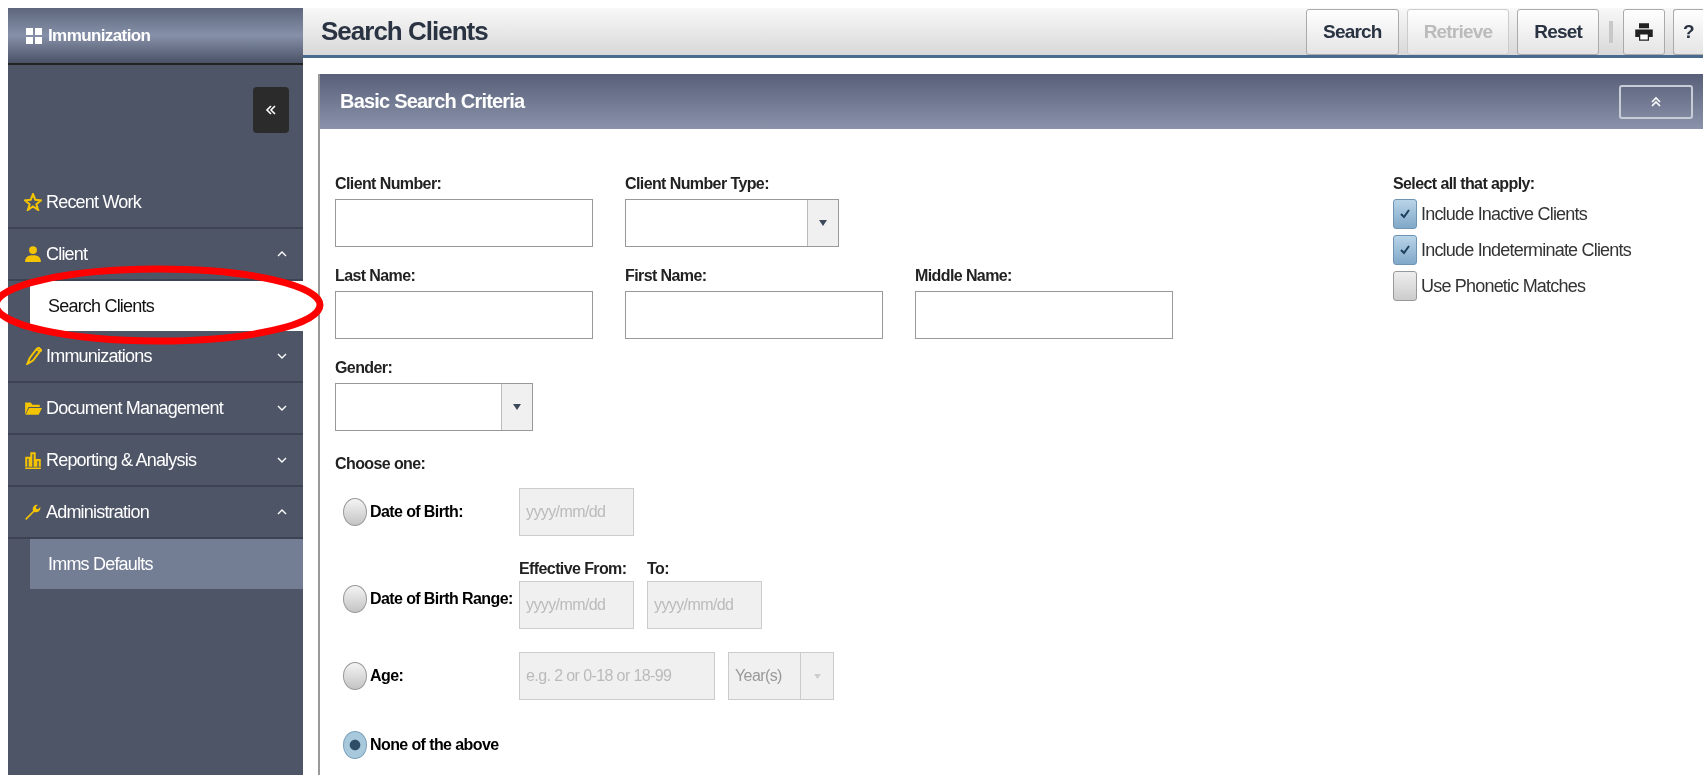 Image resolution: width=1703 pixels, height=775 pixels. What do you see at coordinates (33, 512) in the screenshot?
I see `wrench-icon` at bounding box center [33, 512].